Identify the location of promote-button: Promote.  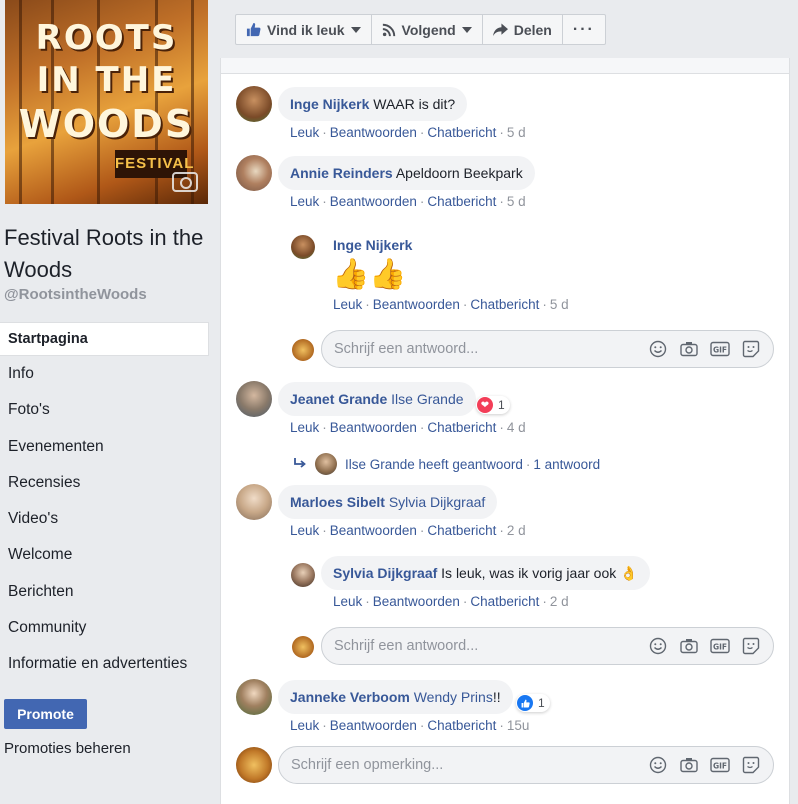
(45, 714).